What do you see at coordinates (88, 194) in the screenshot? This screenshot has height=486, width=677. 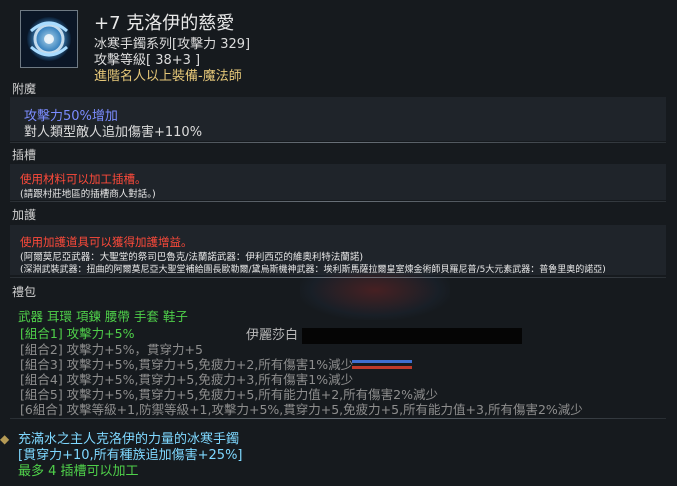 I see `socket-line-2: (請跟村莊地區的插槽商人對話。)` at bounding box center [88, 194].